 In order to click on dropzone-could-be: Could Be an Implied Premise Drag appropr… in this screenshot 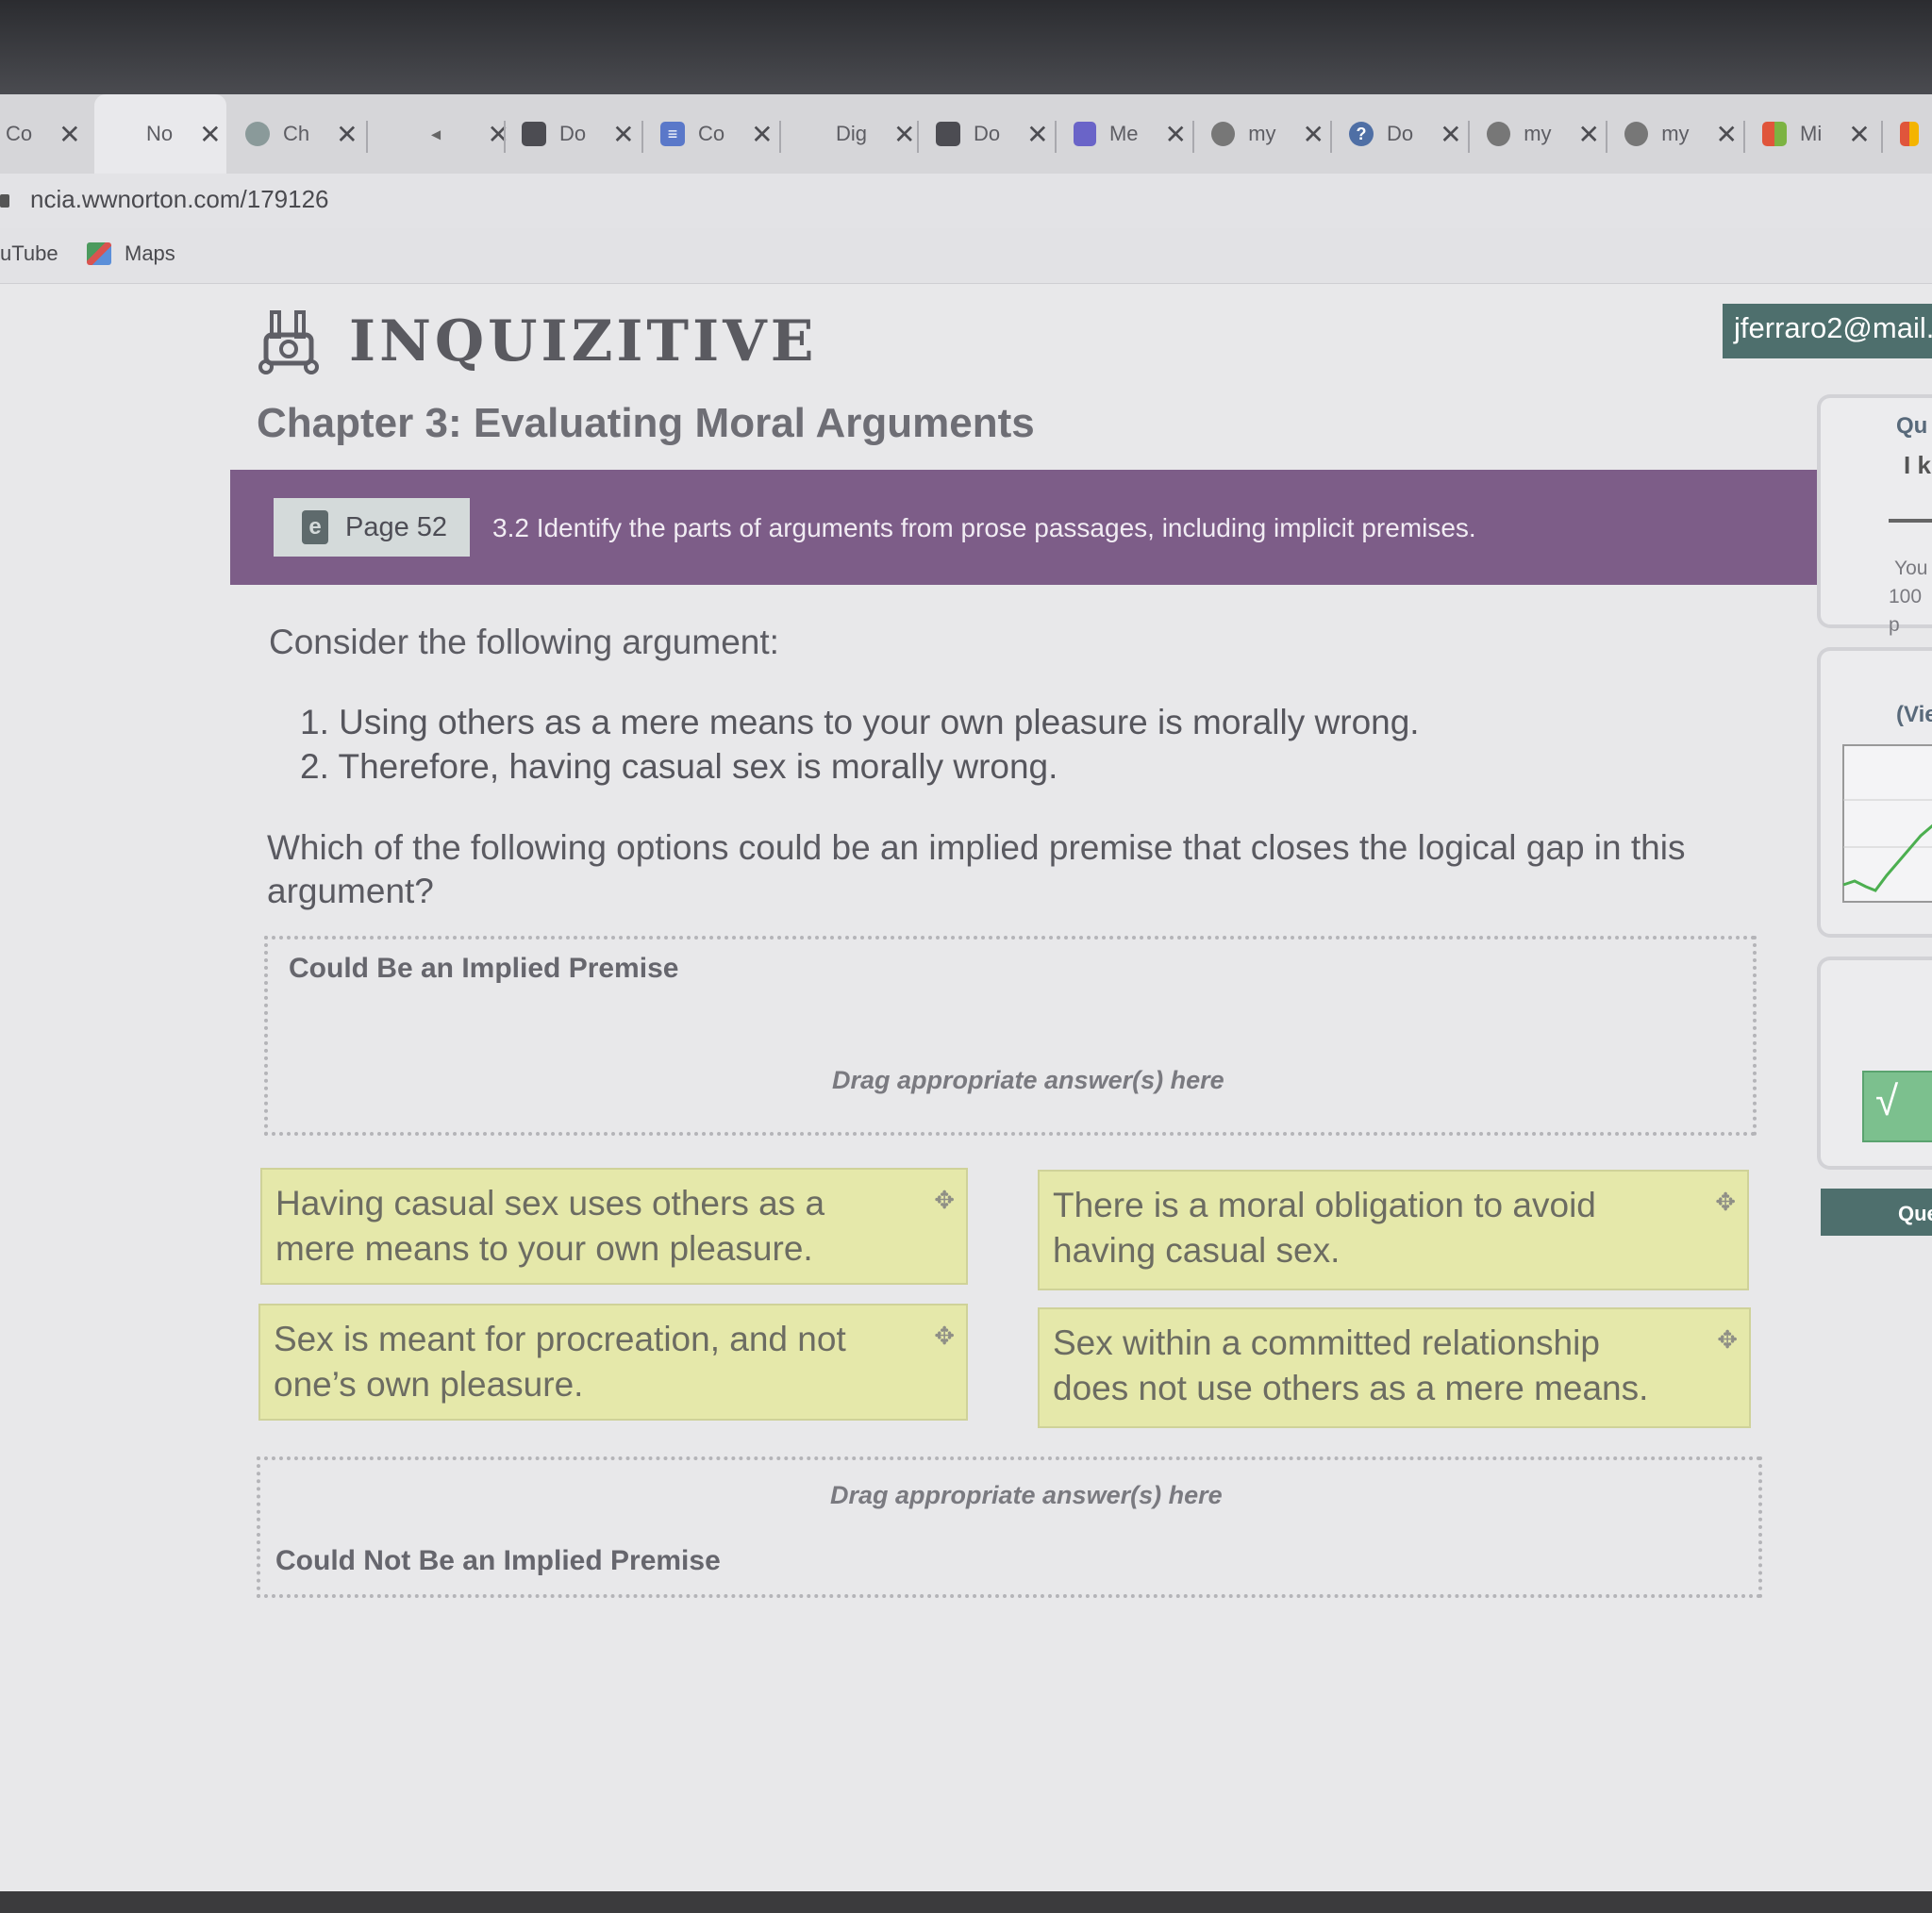, I will do `click(1011, 1036)`.